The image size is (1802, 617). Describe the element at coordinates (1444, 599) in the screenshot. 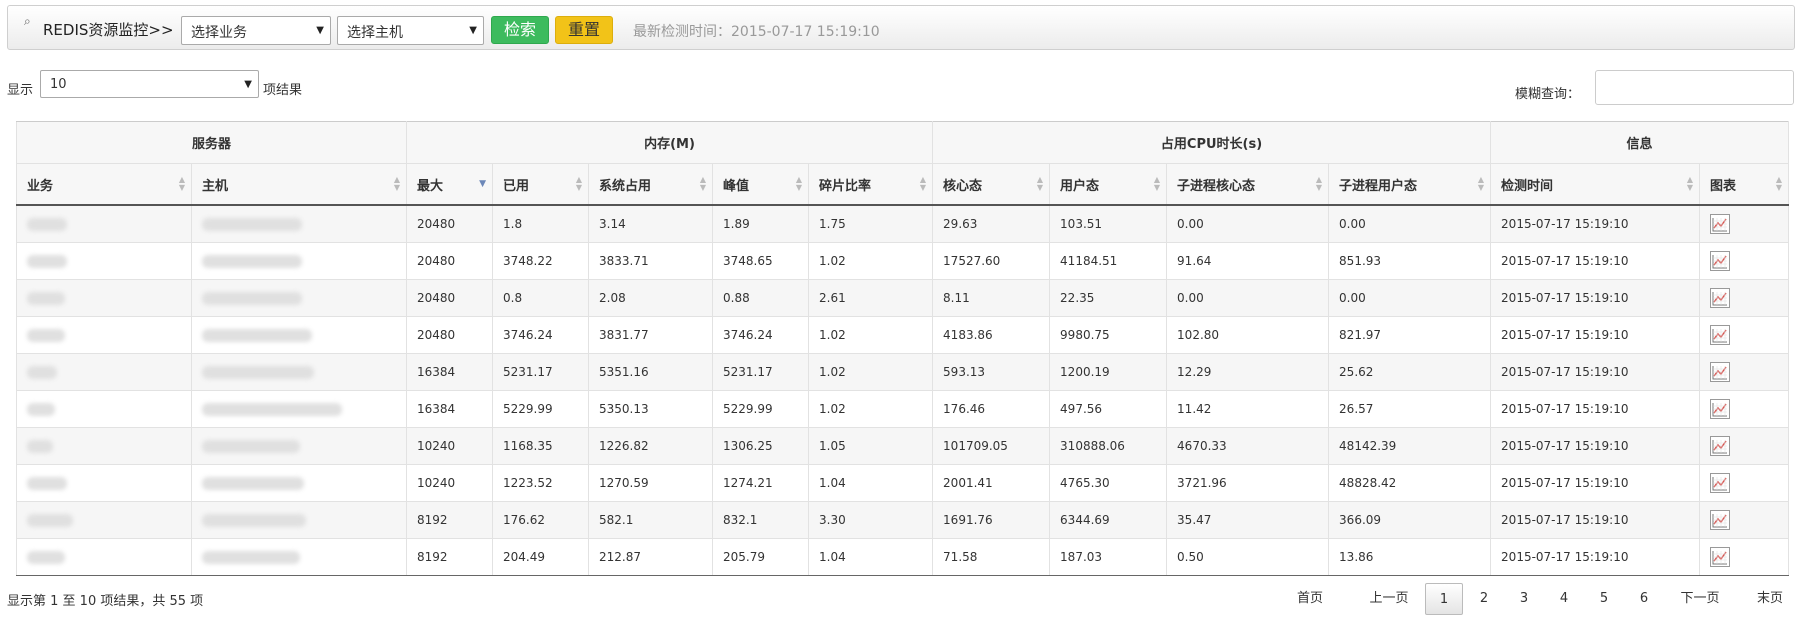

I see `page-number: 1` at that location.